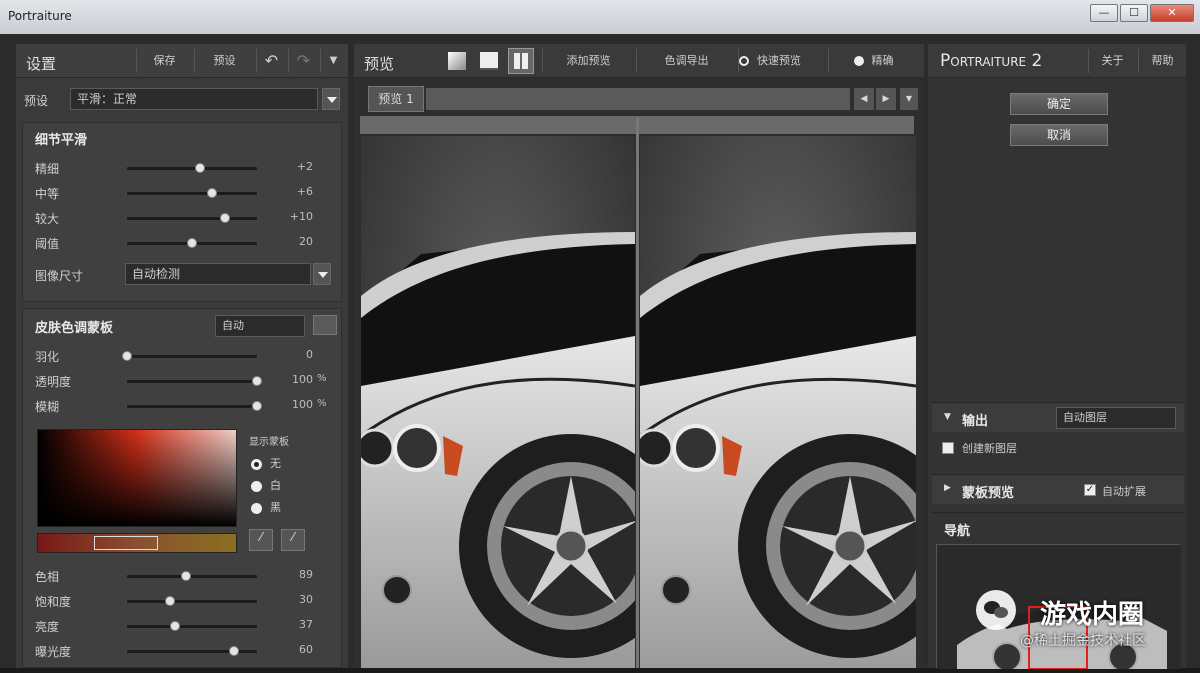  Describe the element at coordinates (74, 328) in the screenshot. I see `skin-mask-title: 皮肤色调蒙板` at that location.